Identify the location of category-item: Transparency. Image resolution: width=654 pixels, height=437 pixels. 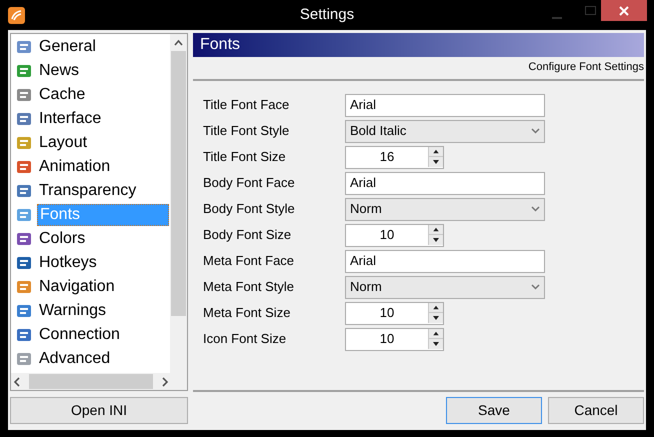
(87, 191).